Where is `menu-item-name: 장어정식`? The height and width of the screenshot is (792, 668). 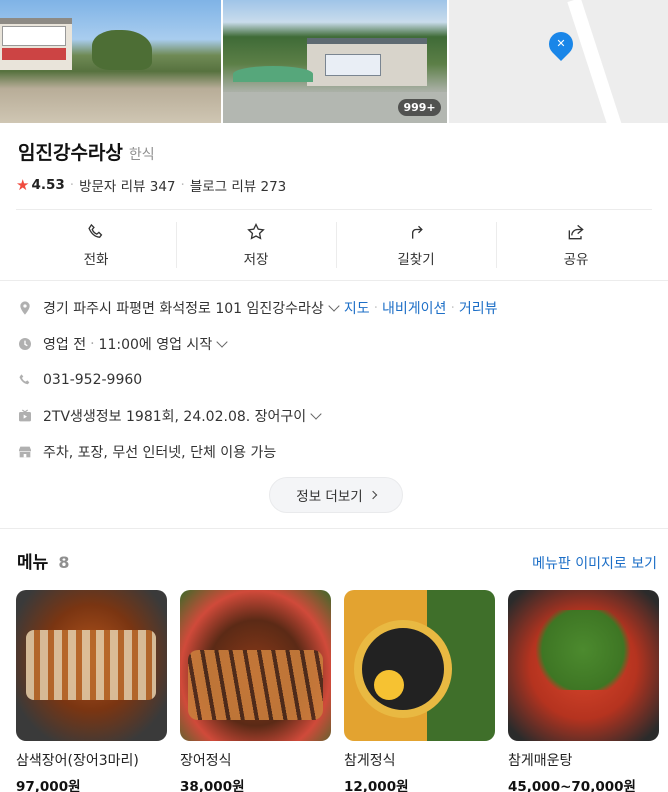 menu-item-name: 장어정식 is located at coordinates (206, 761).